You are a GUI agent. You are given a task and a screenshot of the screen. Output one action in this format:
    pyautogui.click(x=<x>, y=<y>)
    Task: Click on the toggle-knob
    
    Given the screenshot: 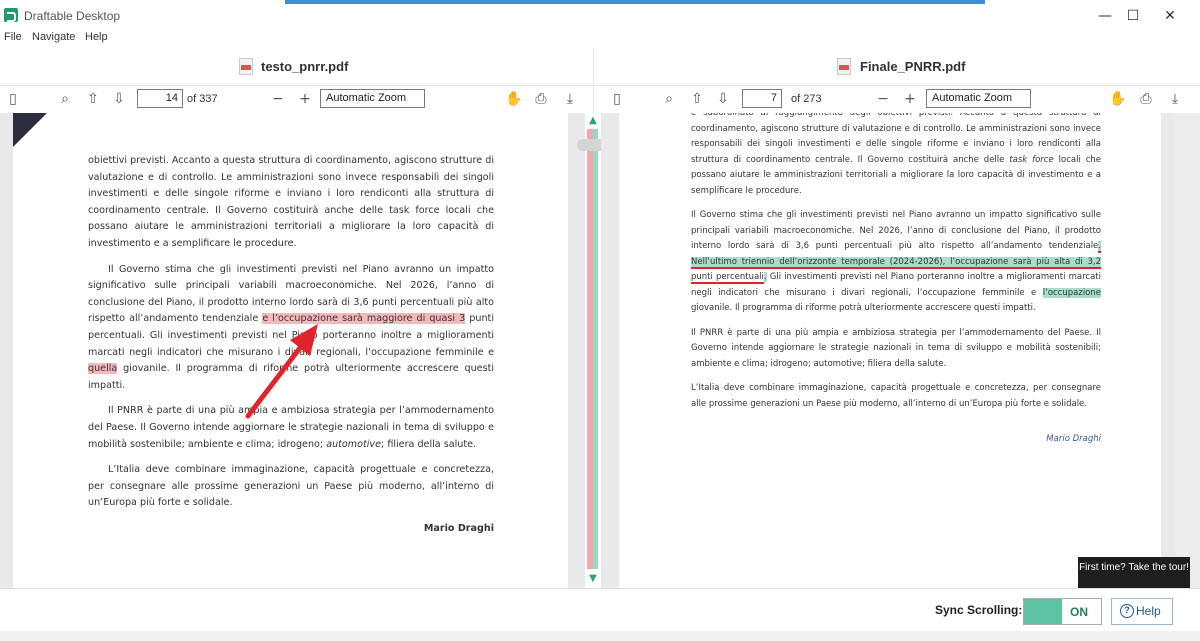 What is the action you would take?
    pyautogui.click(x=1043, y=611)
    